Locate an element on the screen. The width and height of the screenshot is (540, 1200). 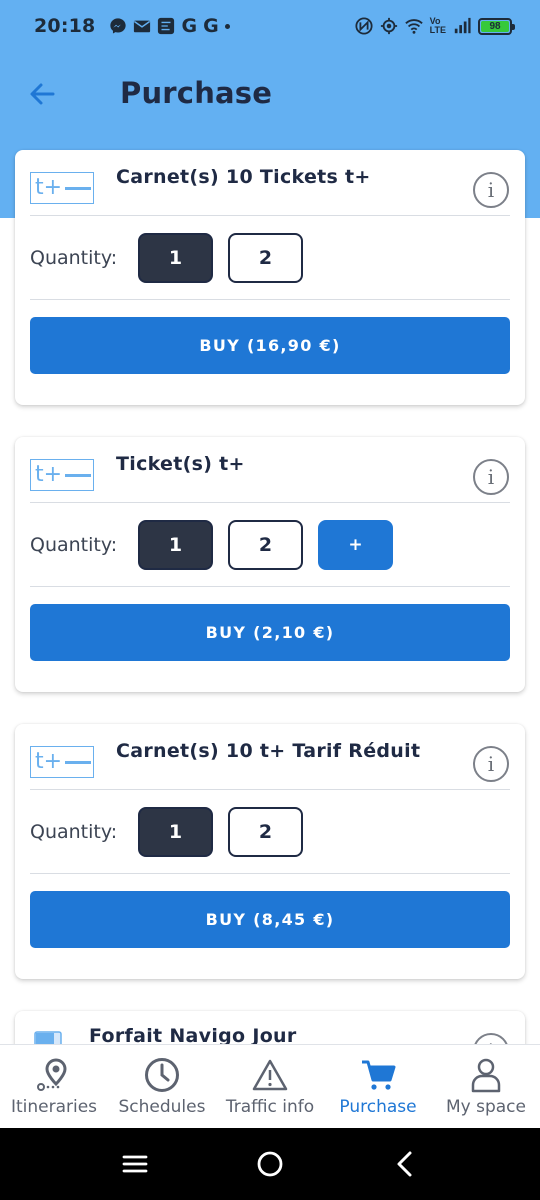
nav-item-my-space: My space is located at coordinates (486, 1086).